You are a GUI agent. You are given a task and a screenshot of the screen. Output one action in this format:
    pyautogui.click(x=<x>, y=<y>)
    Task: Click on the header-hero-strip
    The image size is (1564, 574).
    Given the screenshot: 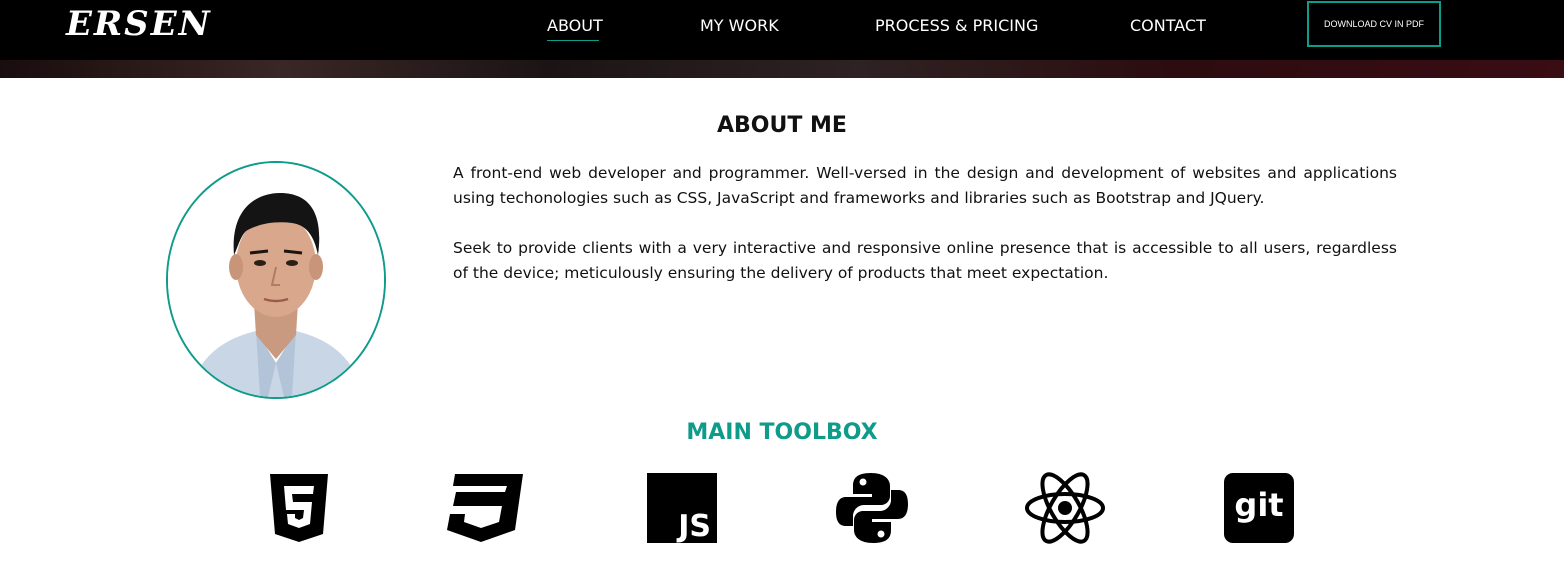 What is the action you would take?
    pyautogui.click(x=782, y=69)
    